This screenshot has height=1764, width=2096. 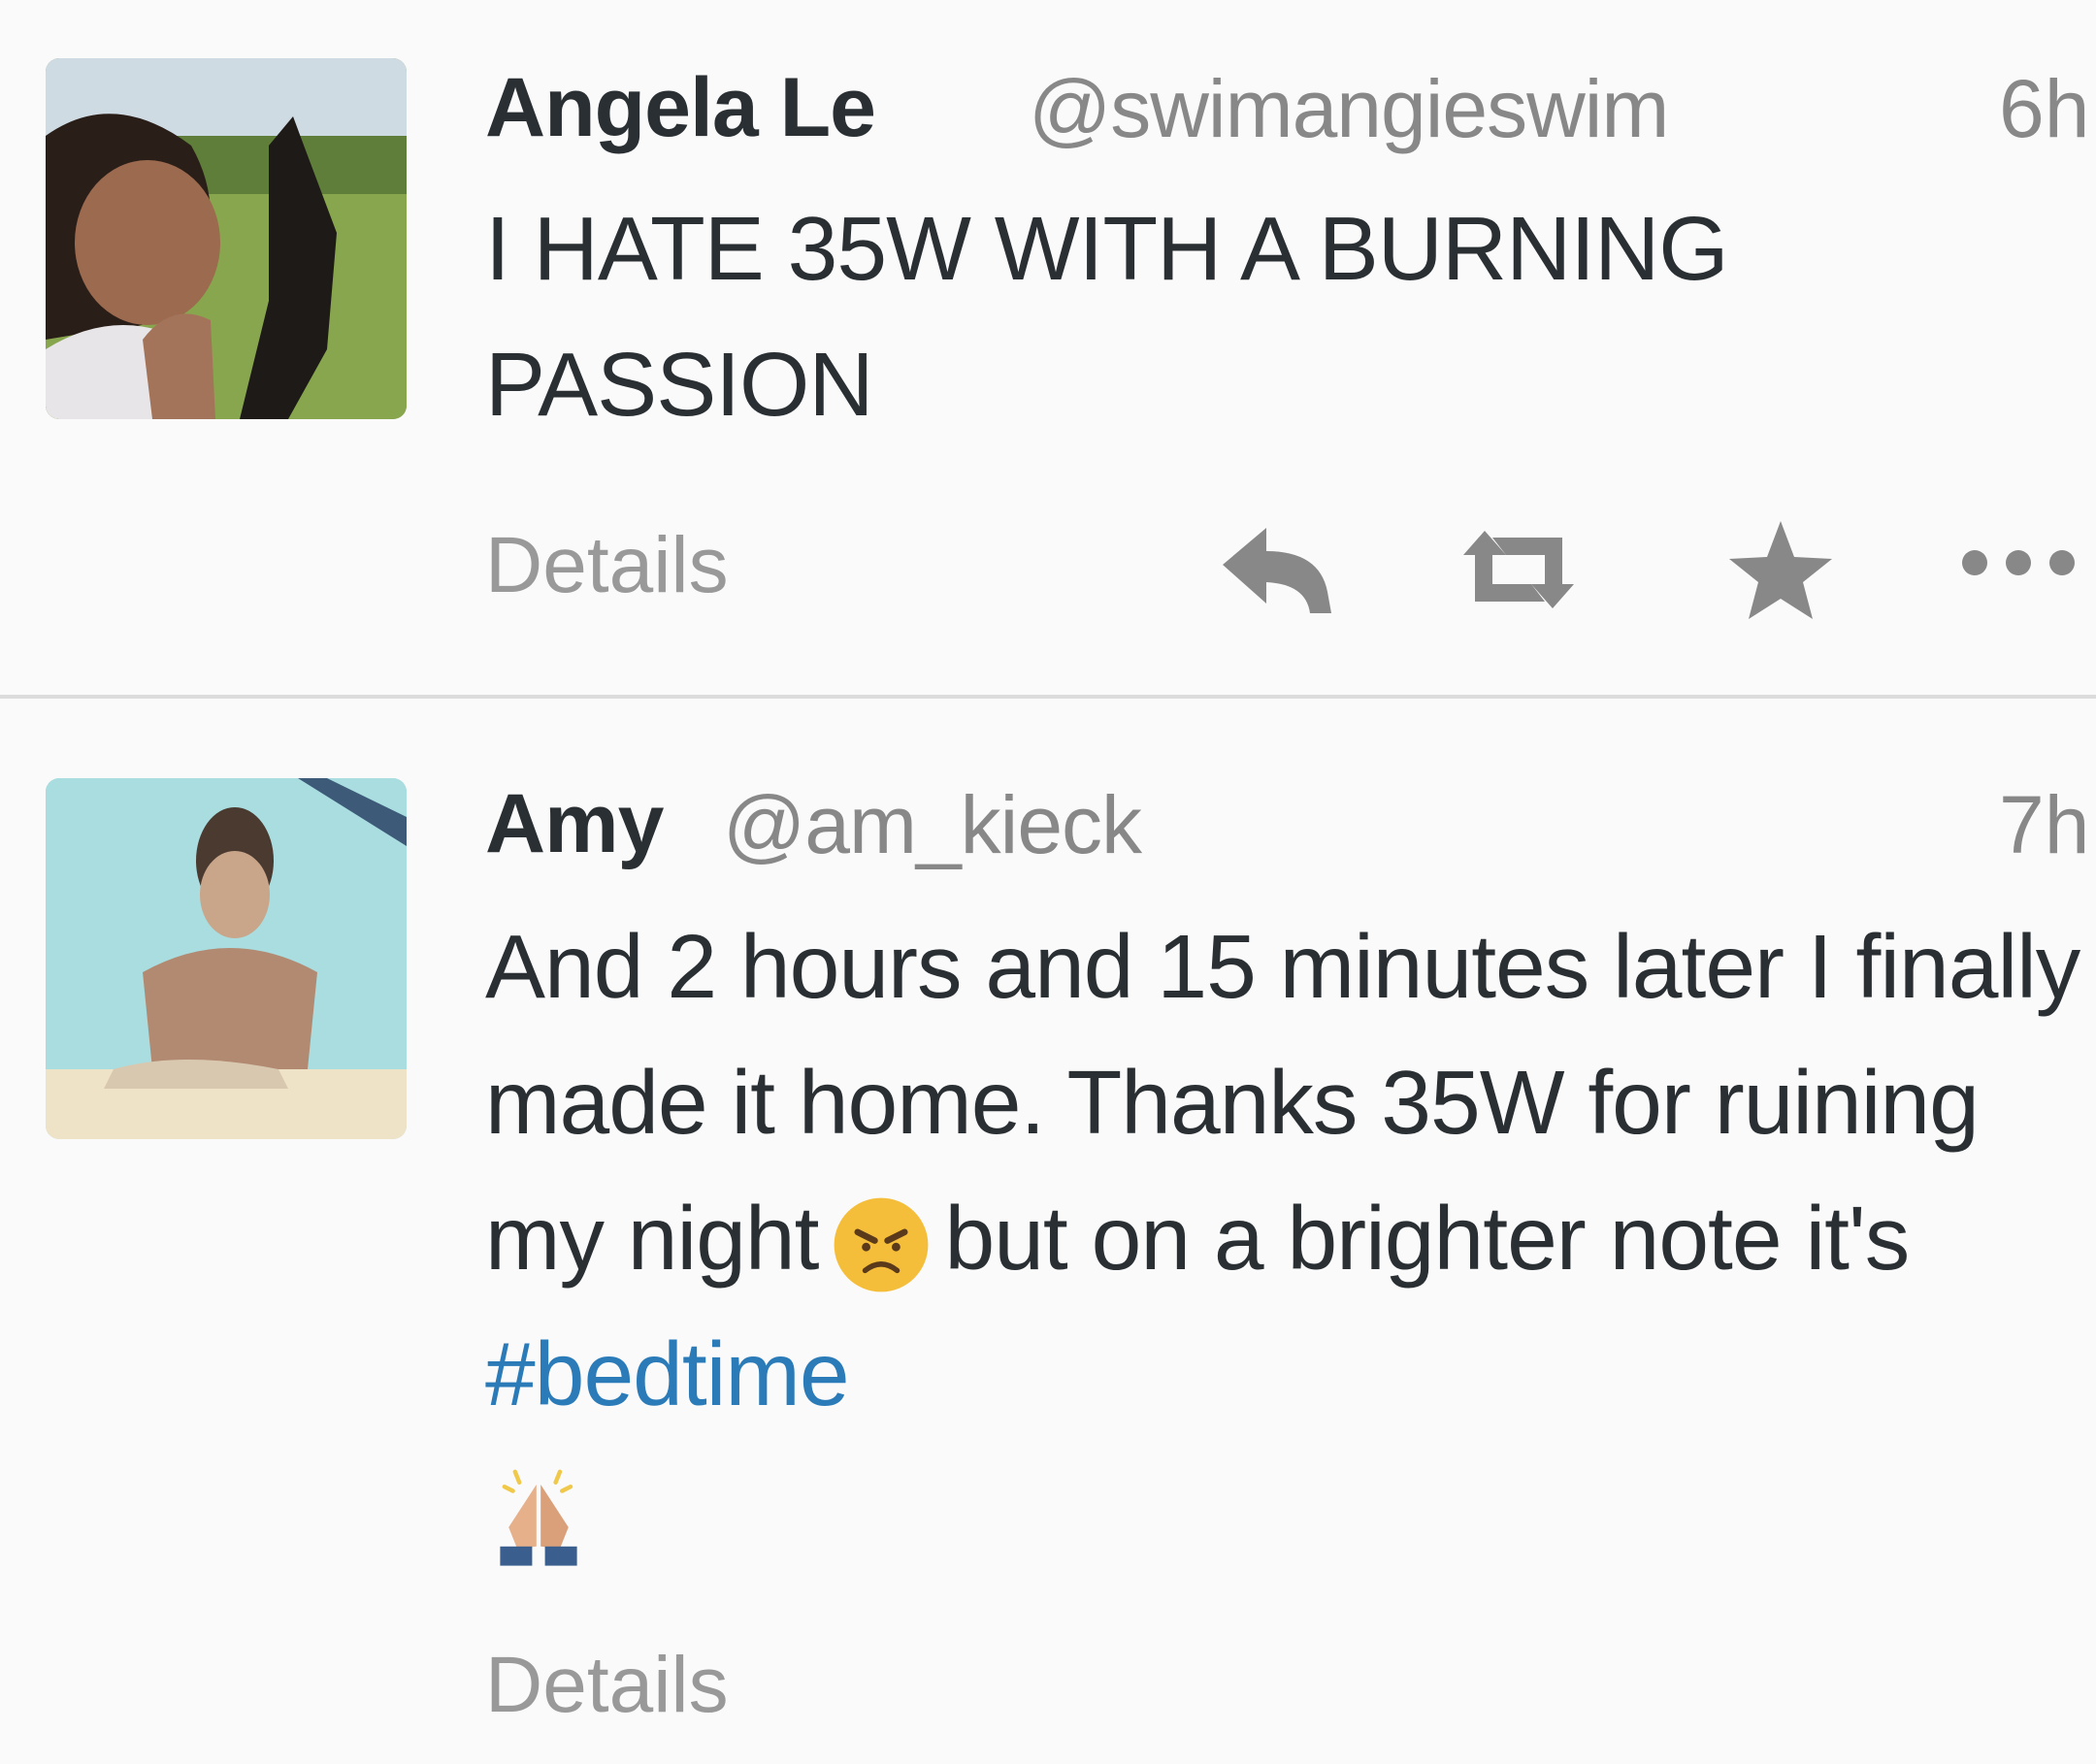 What do you see at coordinates (2044, 825) in the screenshot?
I see `timestamp: 7h` at bounding box center [2044, 825].